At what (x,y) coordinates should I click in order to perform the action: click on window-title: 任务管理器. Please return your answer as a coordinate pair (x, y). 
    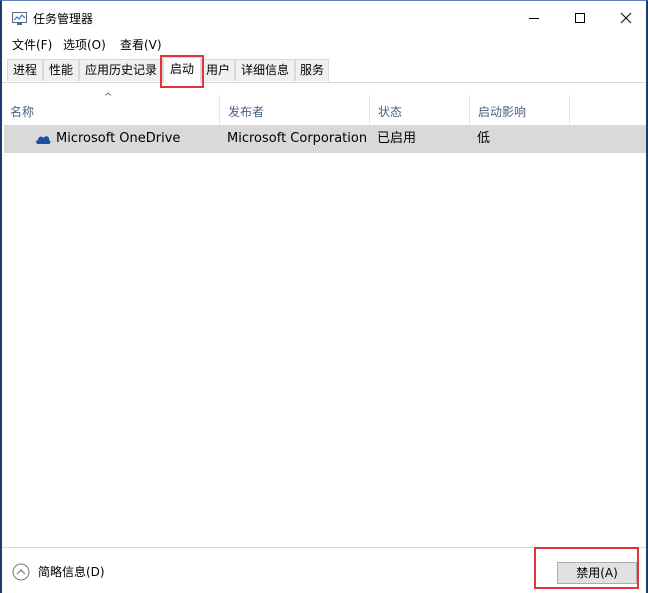
    Looking at the image, I should click on (63, 19).